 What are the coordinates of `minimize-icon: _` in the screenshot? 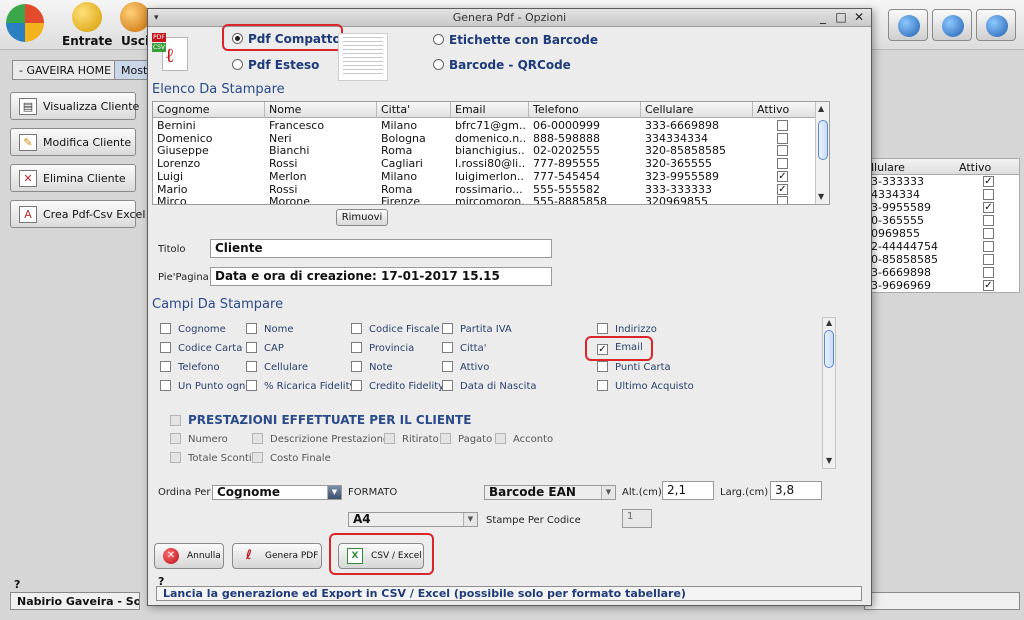 It's located at (823, 17).